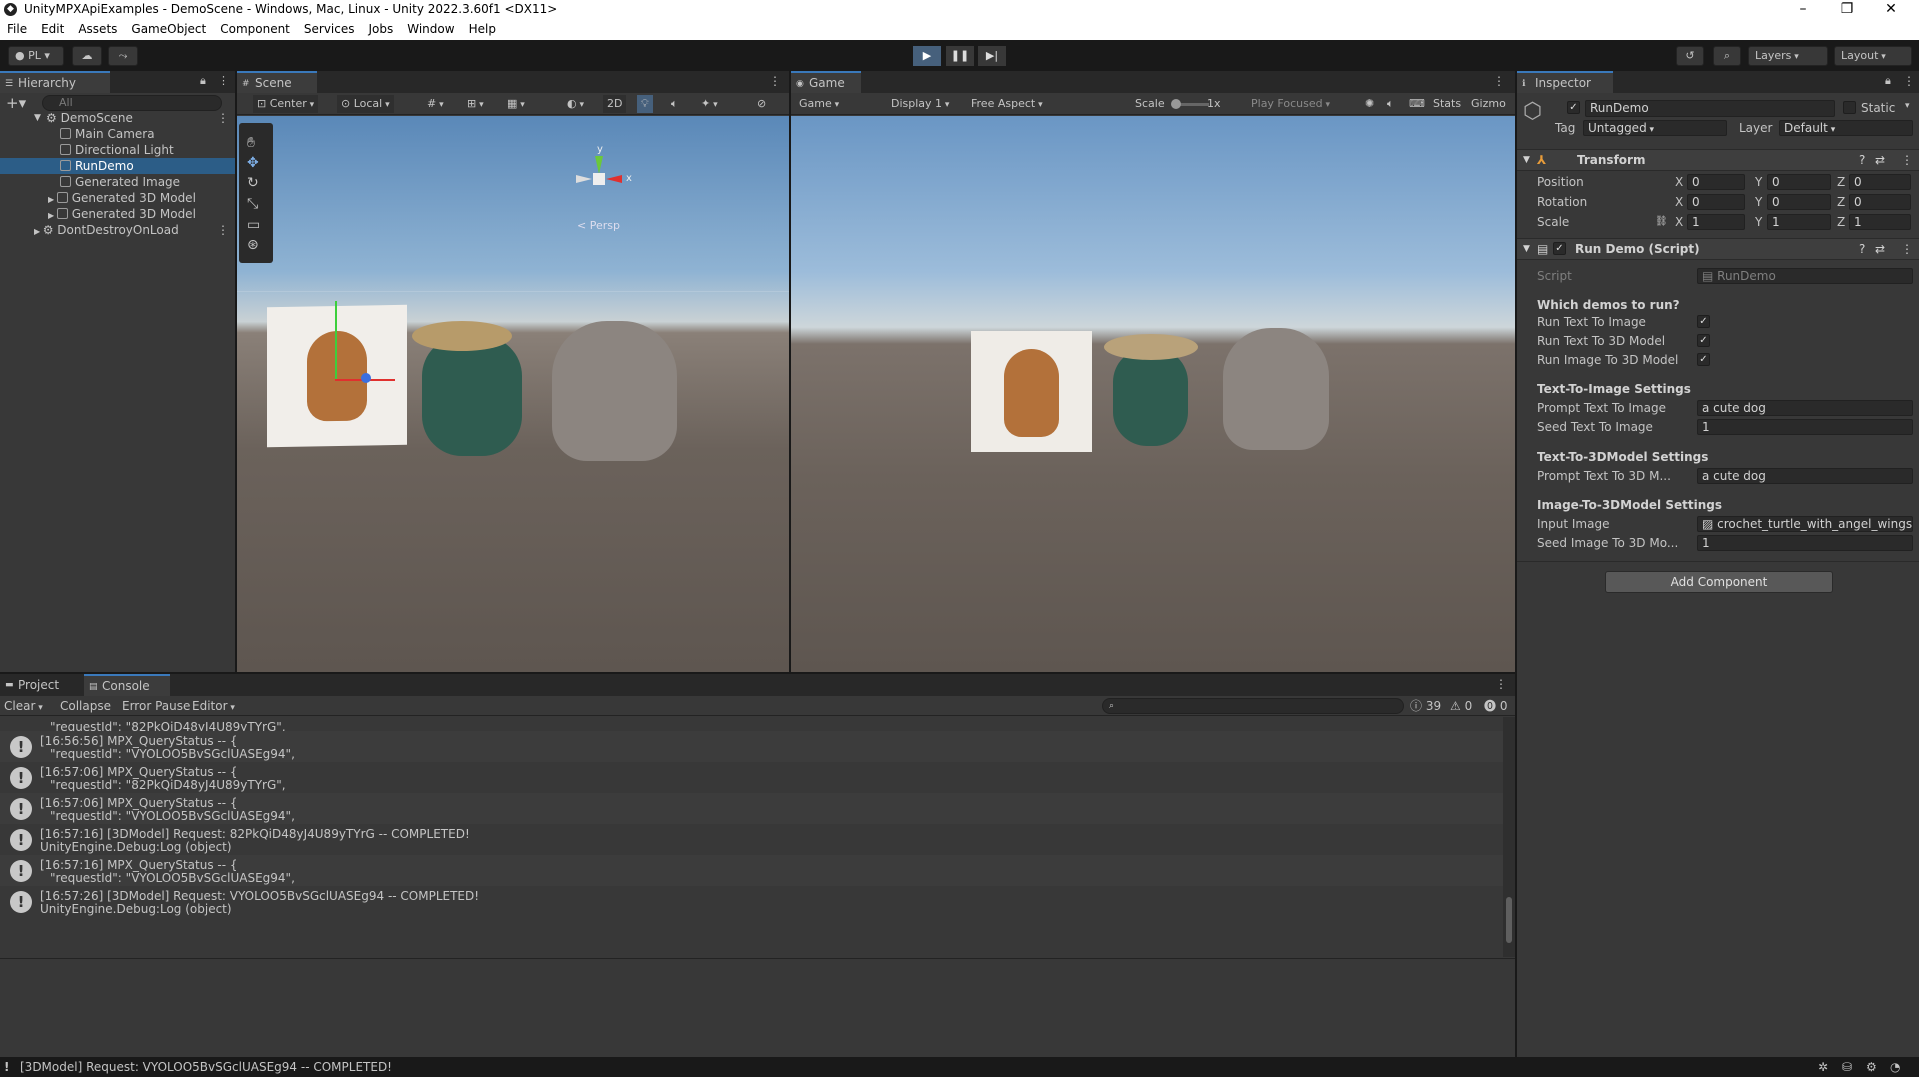 This screenshot has height=1077, width=1919. I want to click on space-dropdown: ⊙ Local, so click(365, 104).